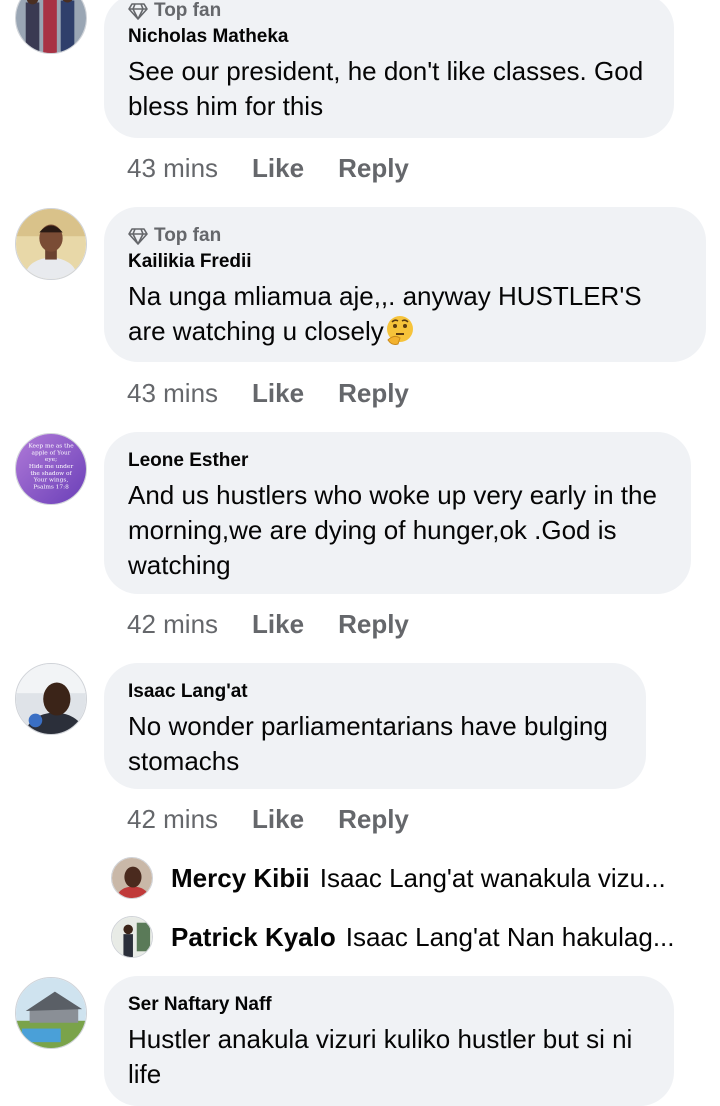 Image resolution: width=720 pixels, height=1106 pixels. I want to click on comment-author: Ser Naftary Naff, so click(389, 1005).